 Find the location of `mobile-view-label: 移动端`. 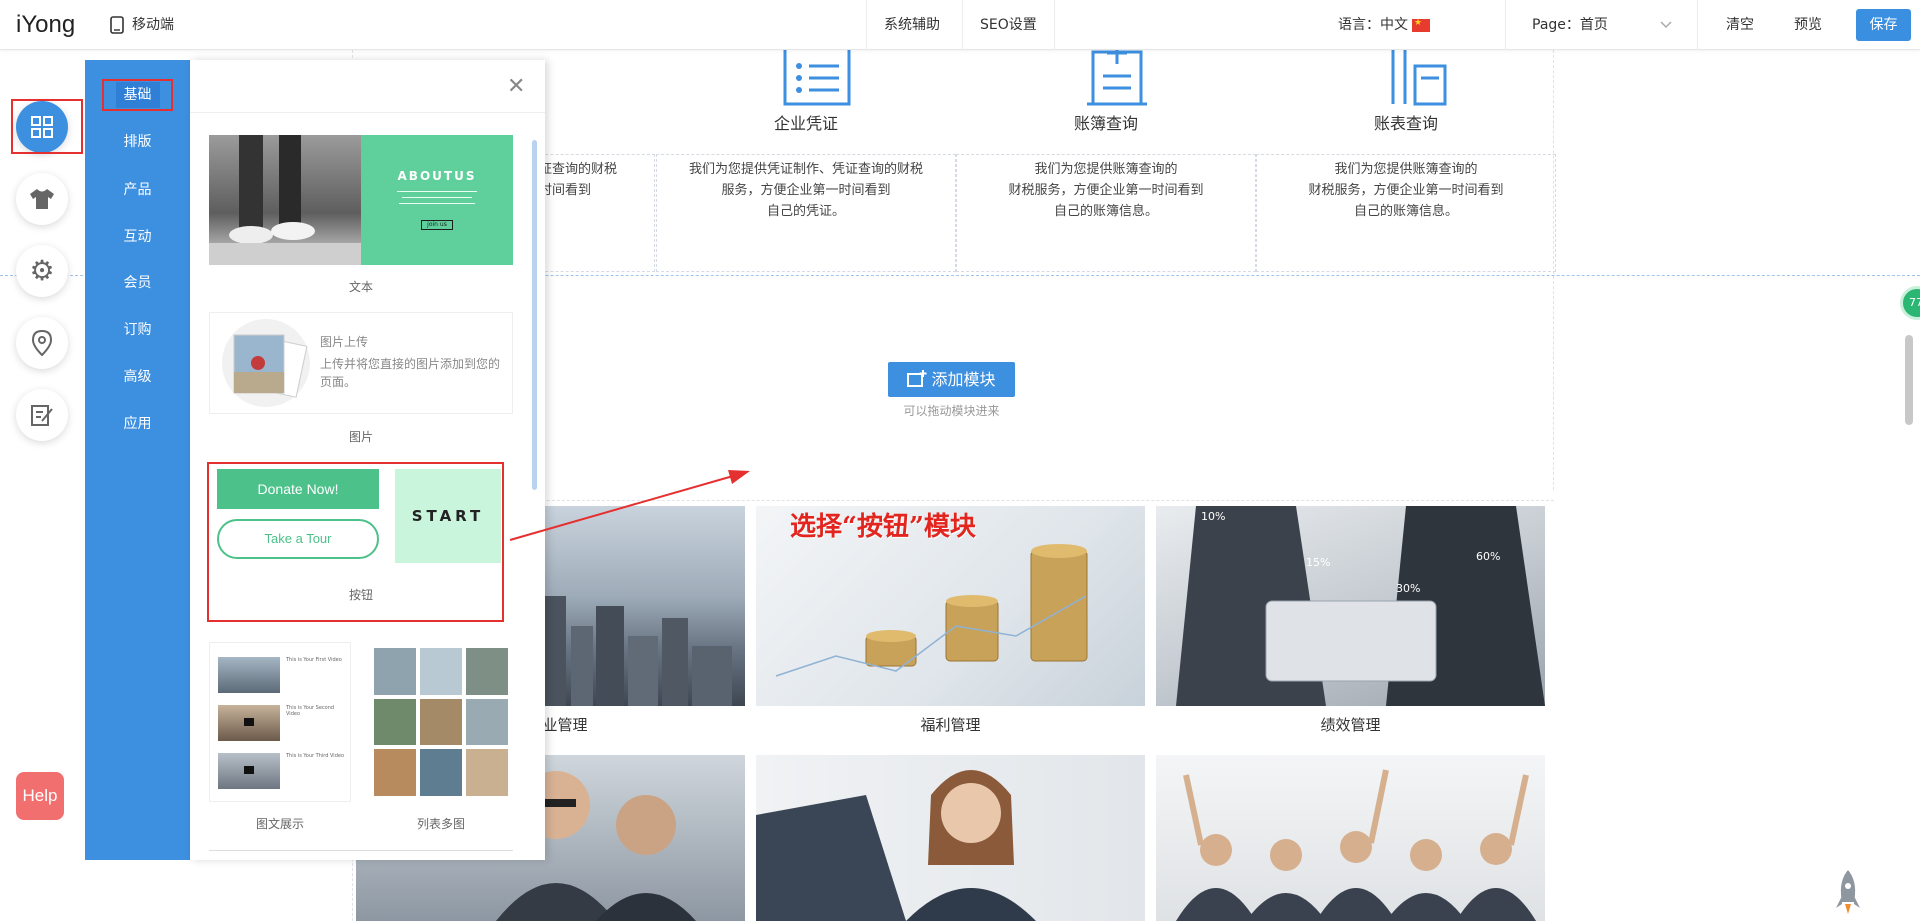

mobile-view-label: 移动端 is located at coordinates (153, 25).